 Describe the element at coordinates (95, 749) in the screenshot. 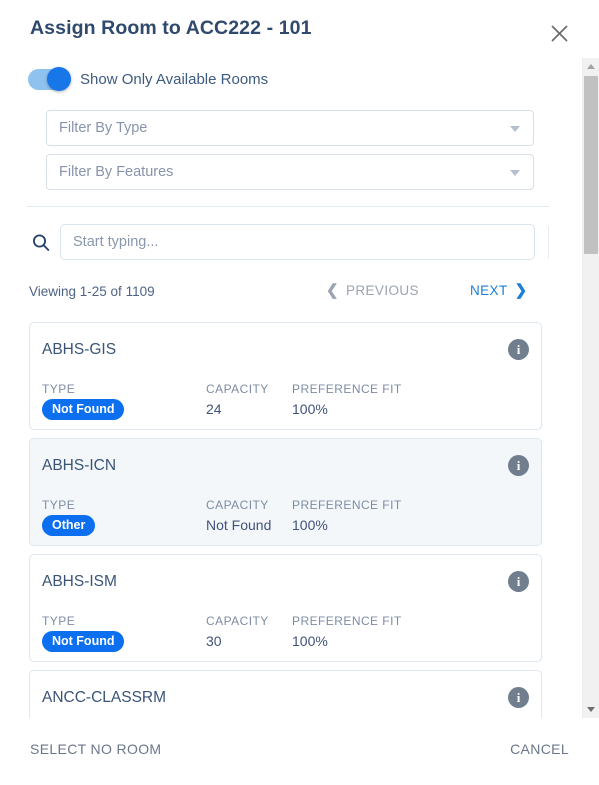

I see `select-no-room-button: SELECT NO ROOM` at that location.